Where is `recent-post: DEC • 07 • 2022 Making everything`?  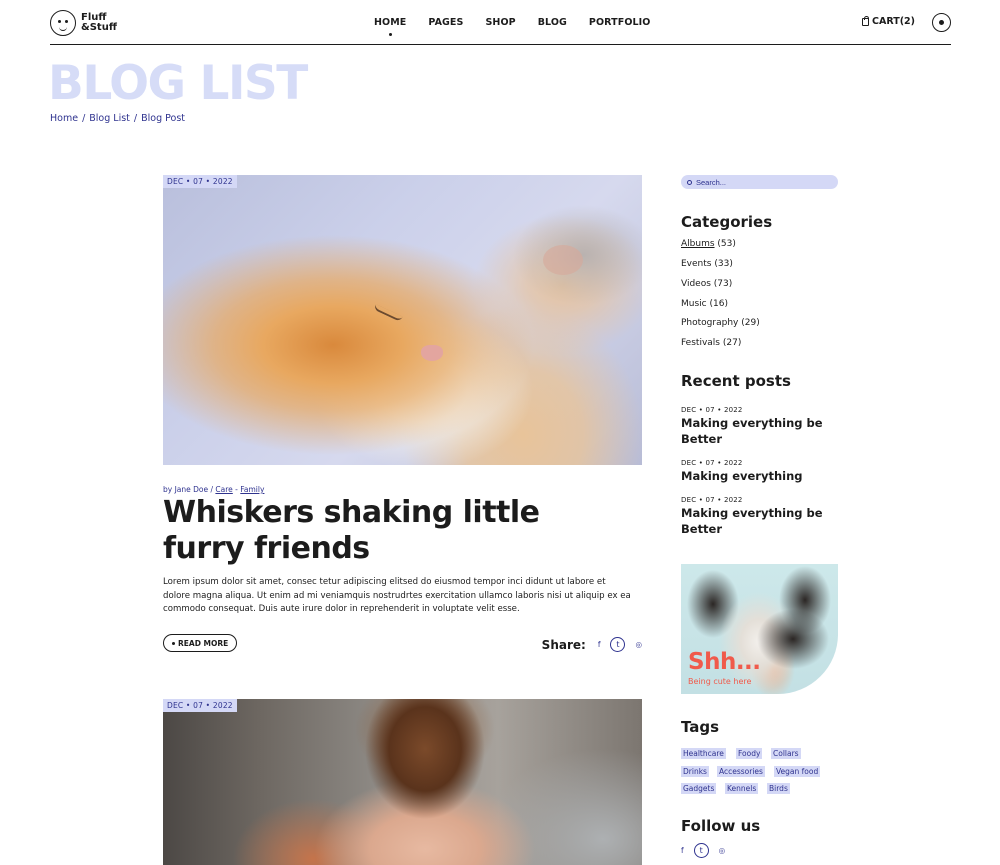
recent-post: DEC • 07 • 2022 Making everything is located at coordinates (759, 472).